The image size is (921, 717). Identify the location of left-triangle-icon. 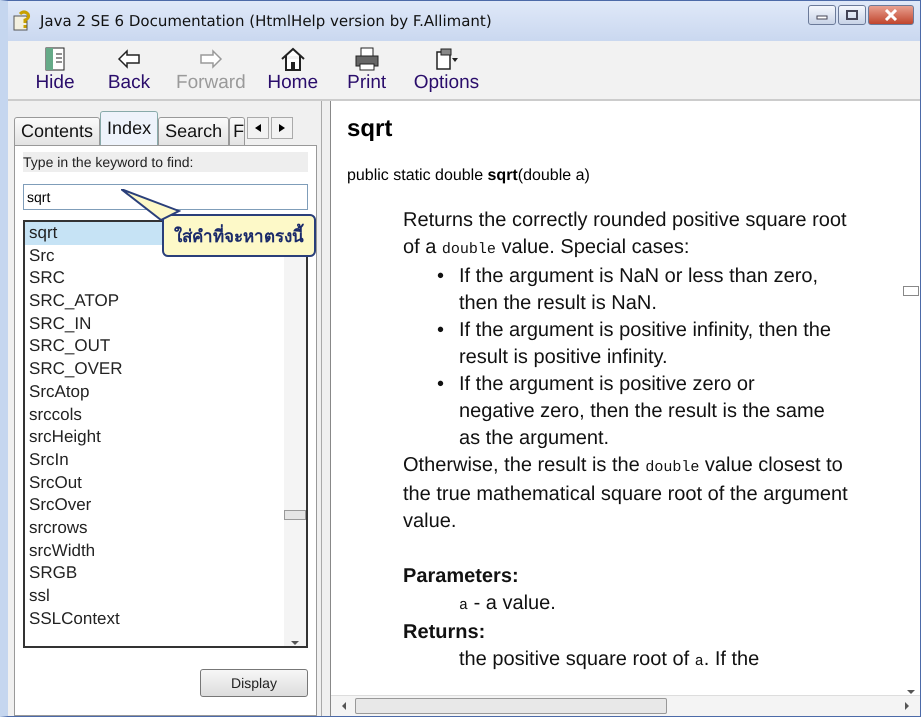
(258, 128).